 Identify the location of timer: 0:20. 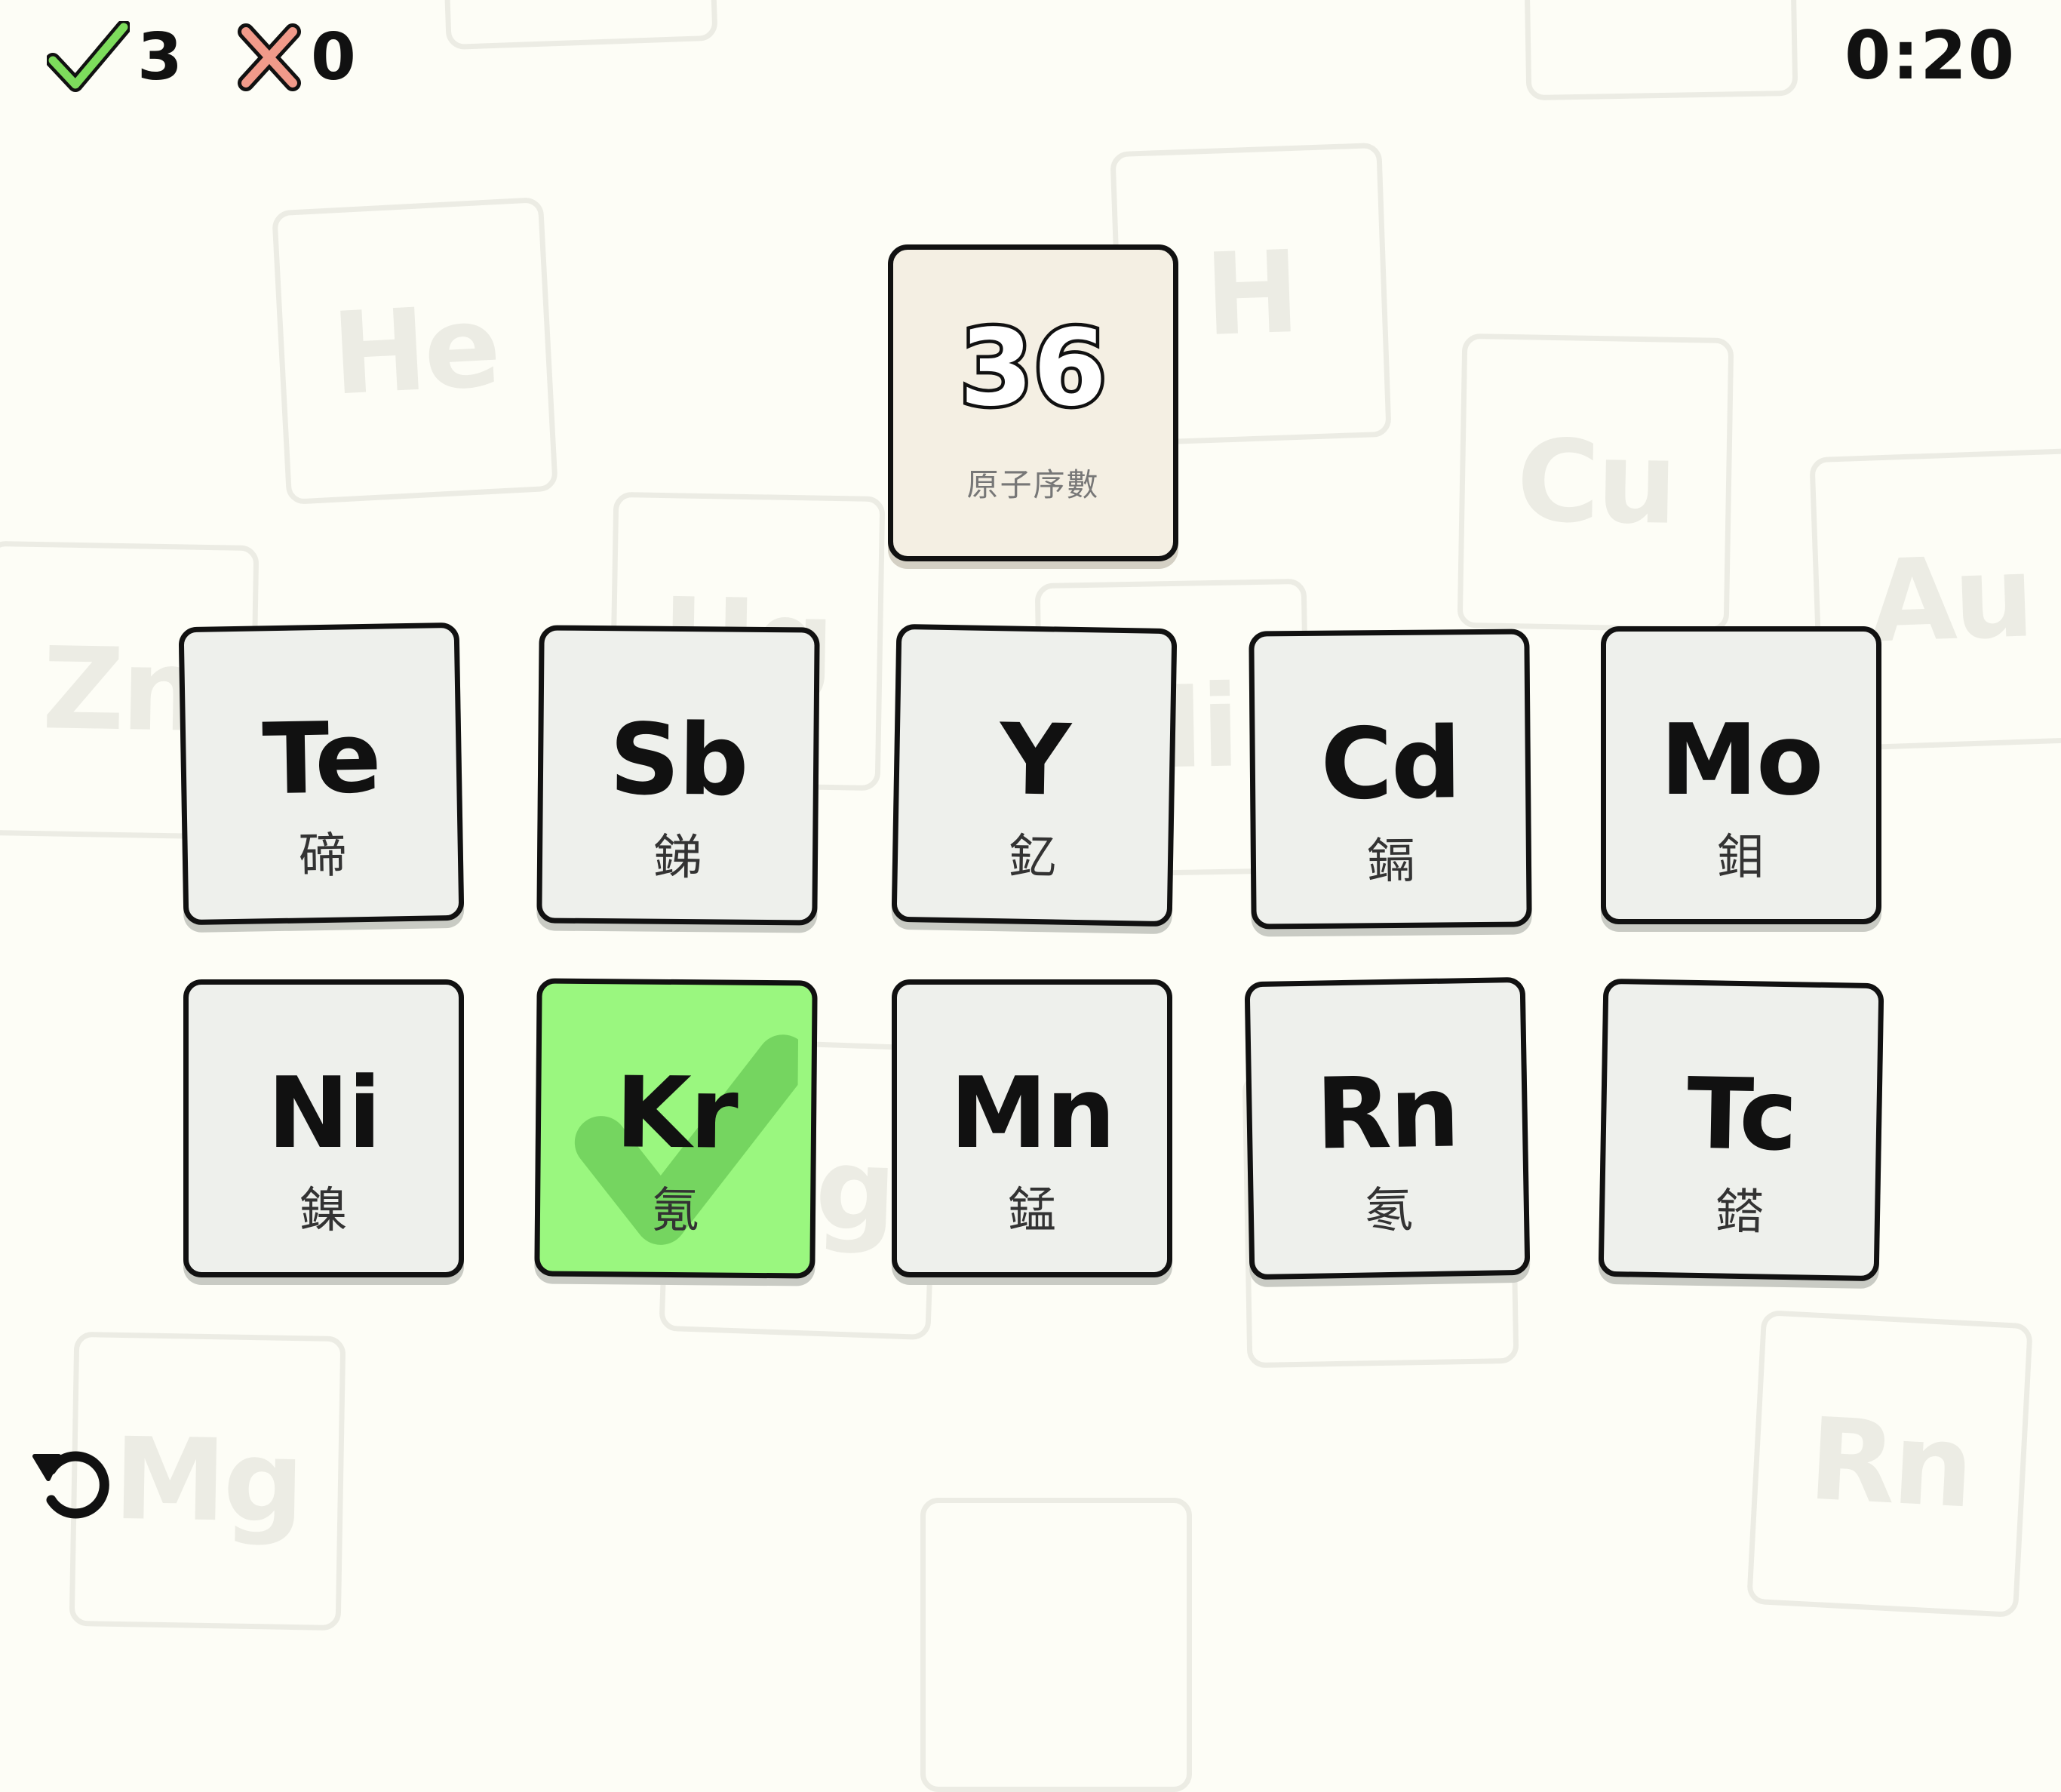
(1930, 55).